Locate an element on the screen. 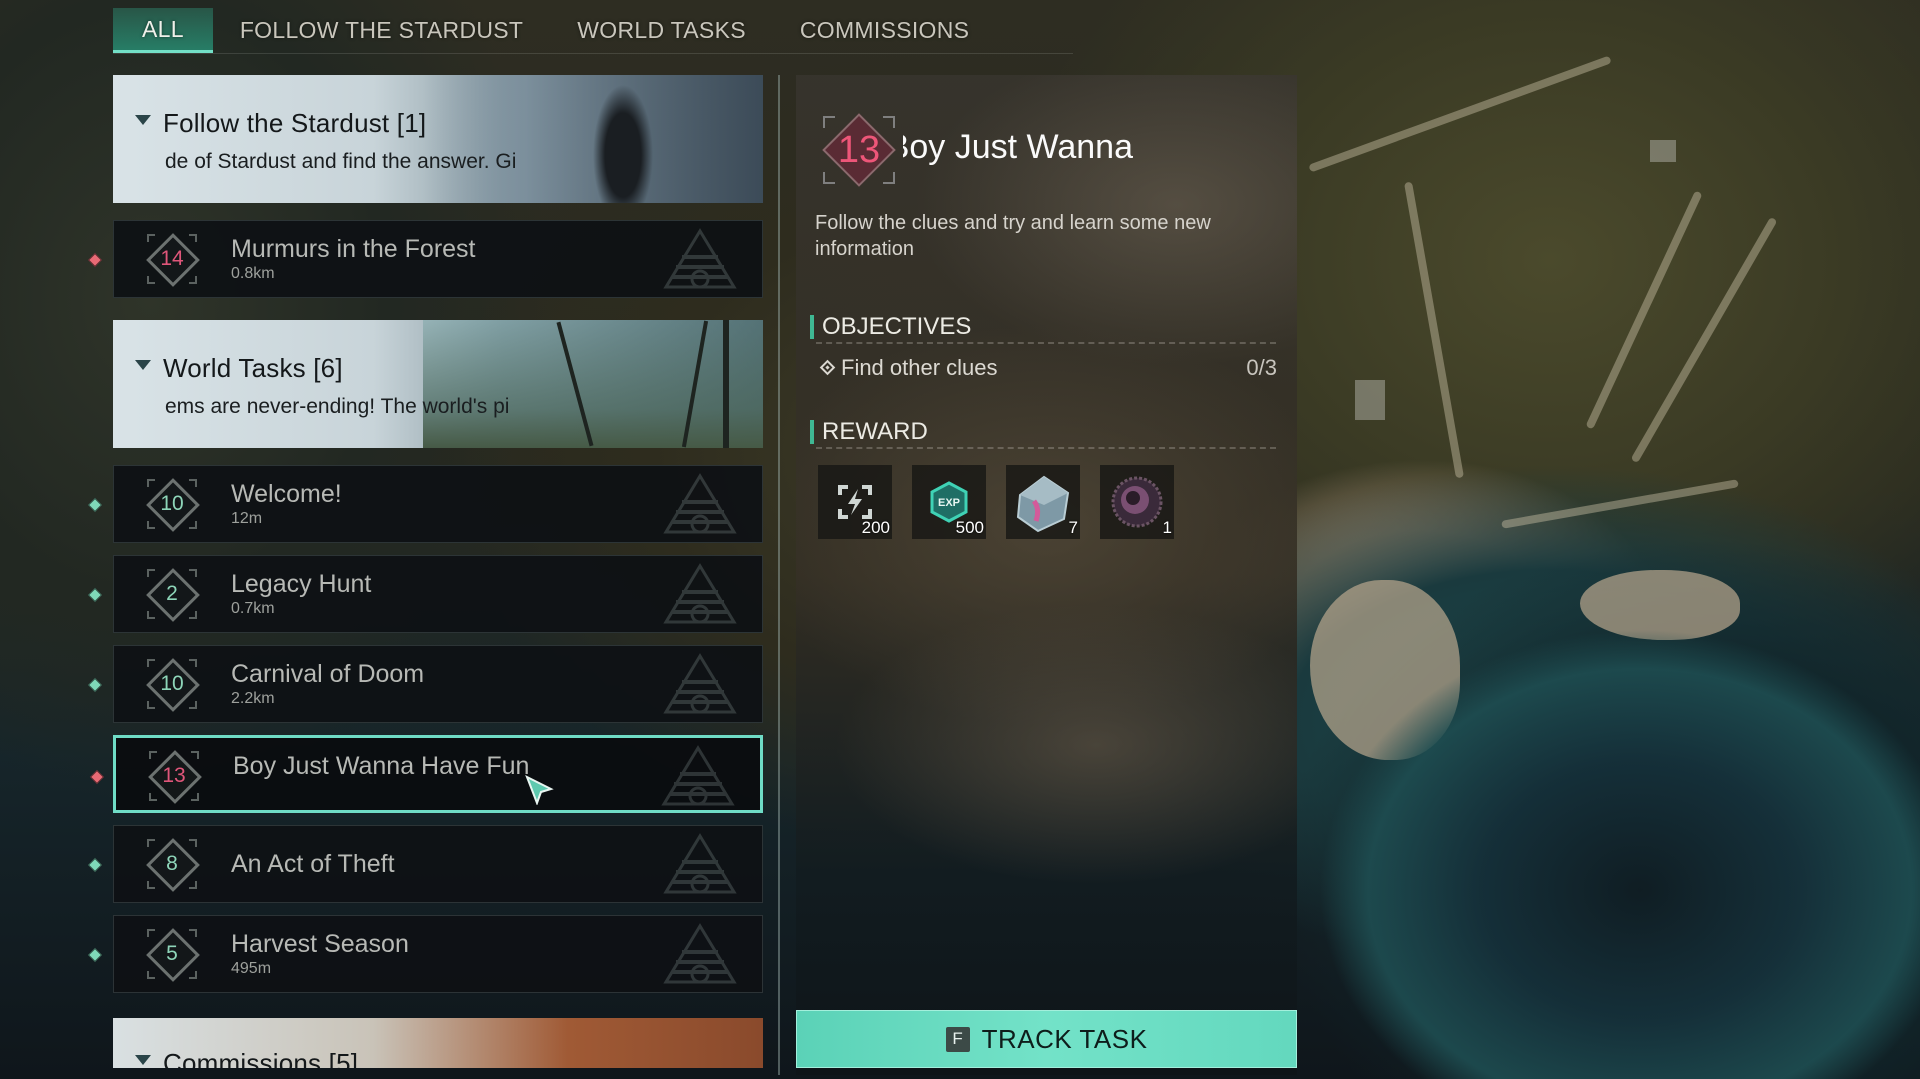 The image size is (1920, 1079). mouse-cursor-icon is located at coordinates (539, 790).